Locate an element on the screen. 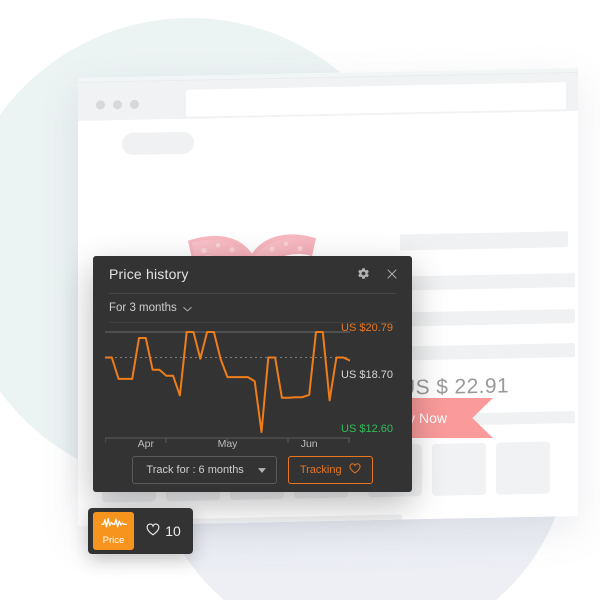  panel-footer: Track for : 6 months Tracking is located at coordinates (252, 470).